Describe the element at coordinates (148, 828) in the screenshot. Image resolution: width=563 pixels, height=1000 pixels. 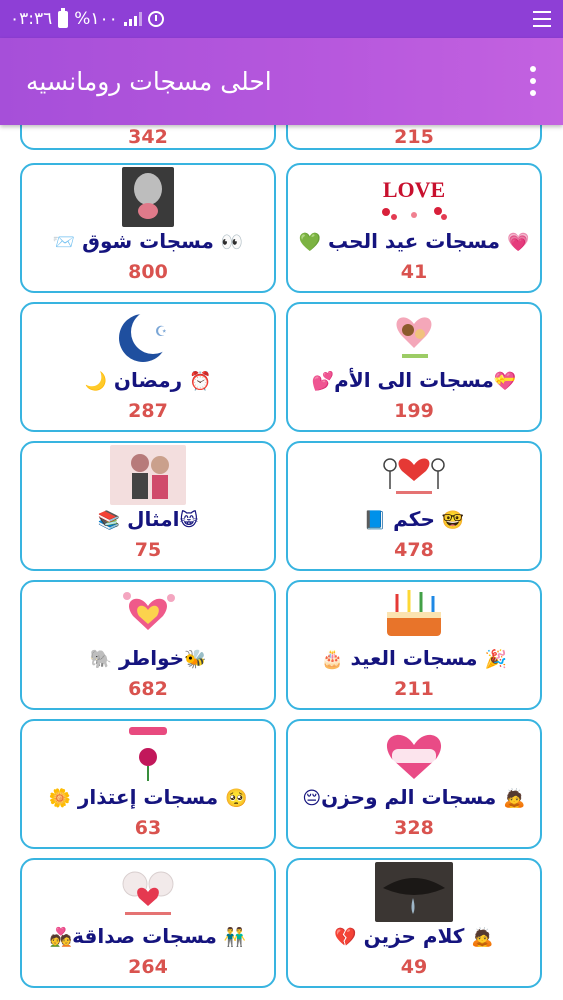
I see `category-count: 63` at that location.